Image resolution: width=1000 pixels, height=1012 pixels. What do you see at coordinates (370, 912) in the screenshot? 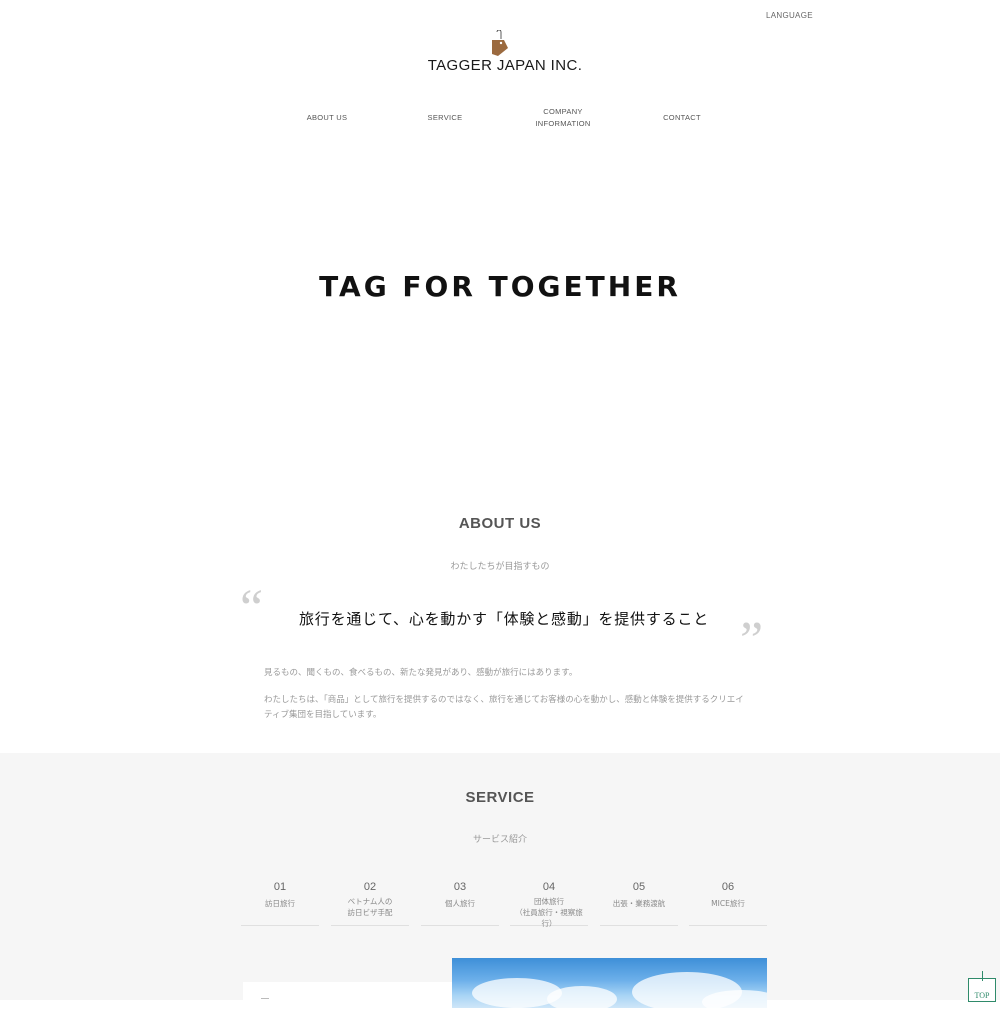
I see `service-label-line2: 訪日ビザ手配` at bounding box center [370, 912].